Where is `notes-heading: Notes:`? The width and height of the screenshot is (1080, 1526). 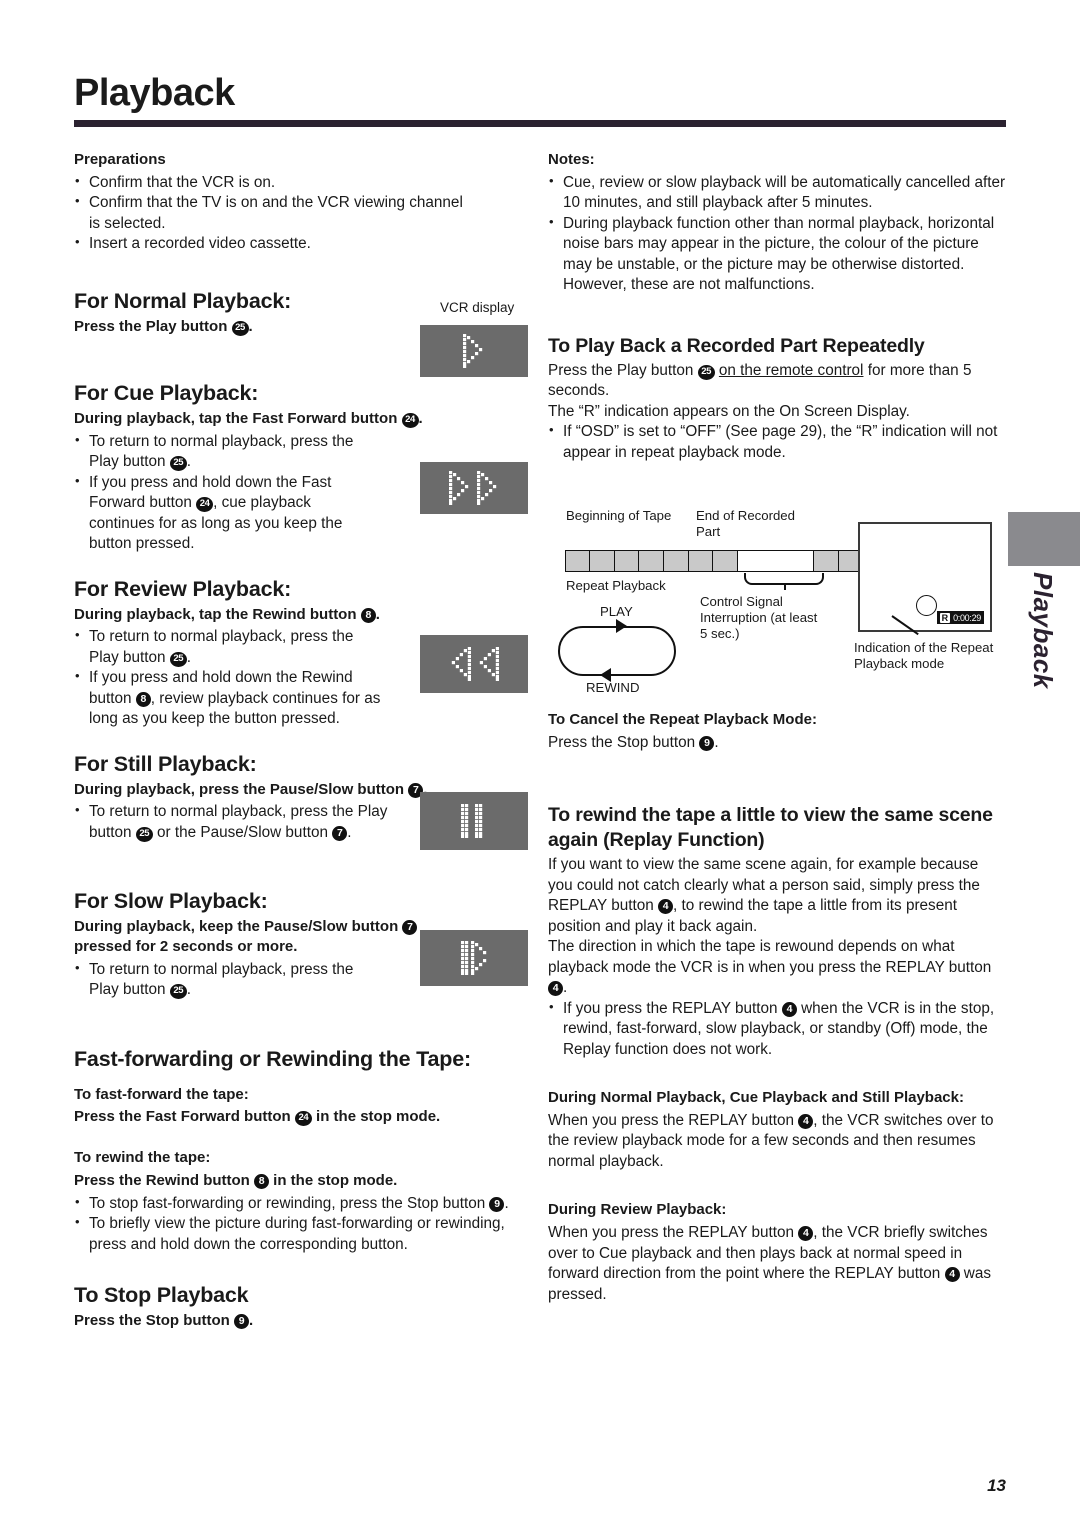
notes-heading: Notes: is located at coordinates (571, 159).